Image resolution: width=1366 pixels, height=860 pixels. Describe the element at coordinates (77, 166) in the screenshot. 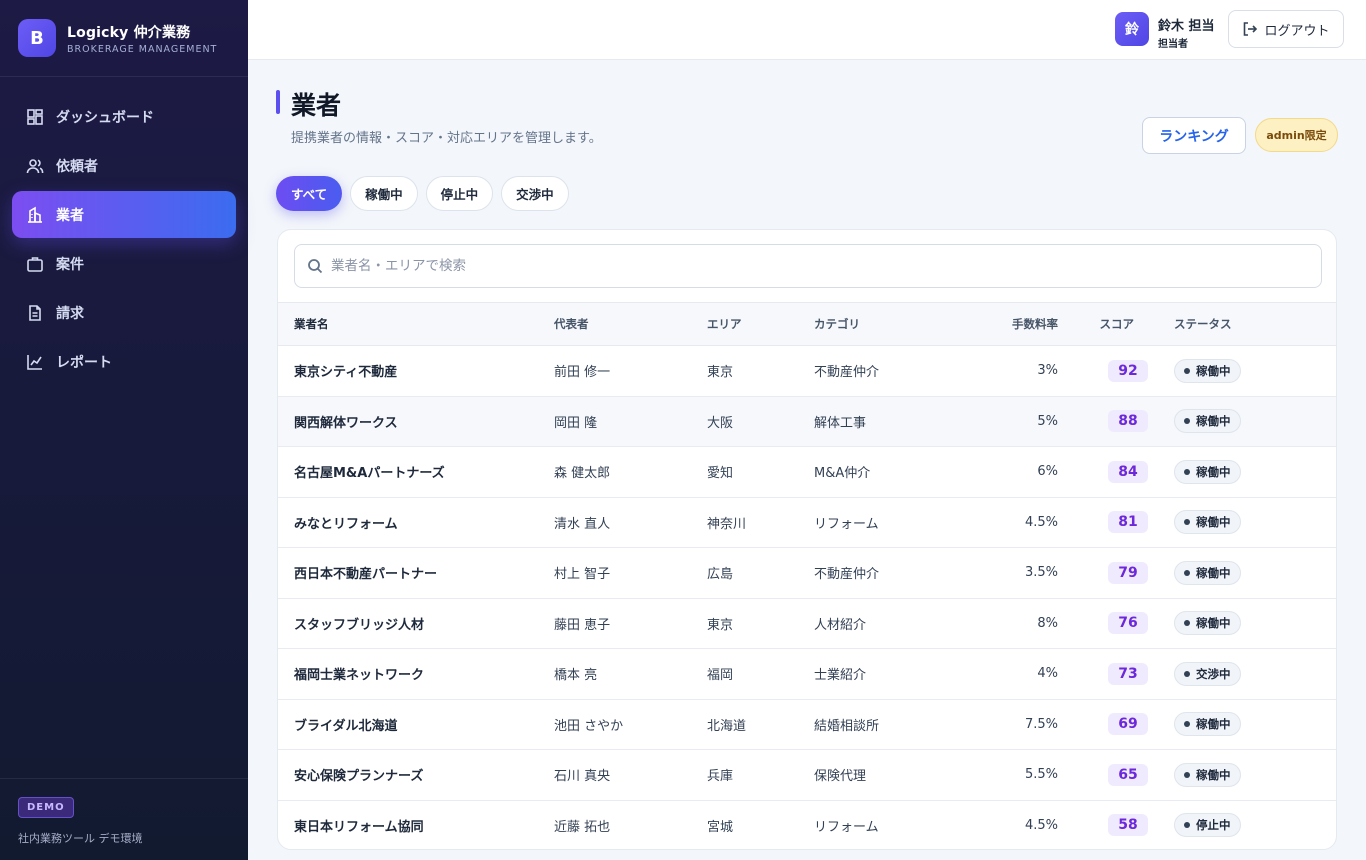

I see `sidebar-item-label: 依頼者` at that location.